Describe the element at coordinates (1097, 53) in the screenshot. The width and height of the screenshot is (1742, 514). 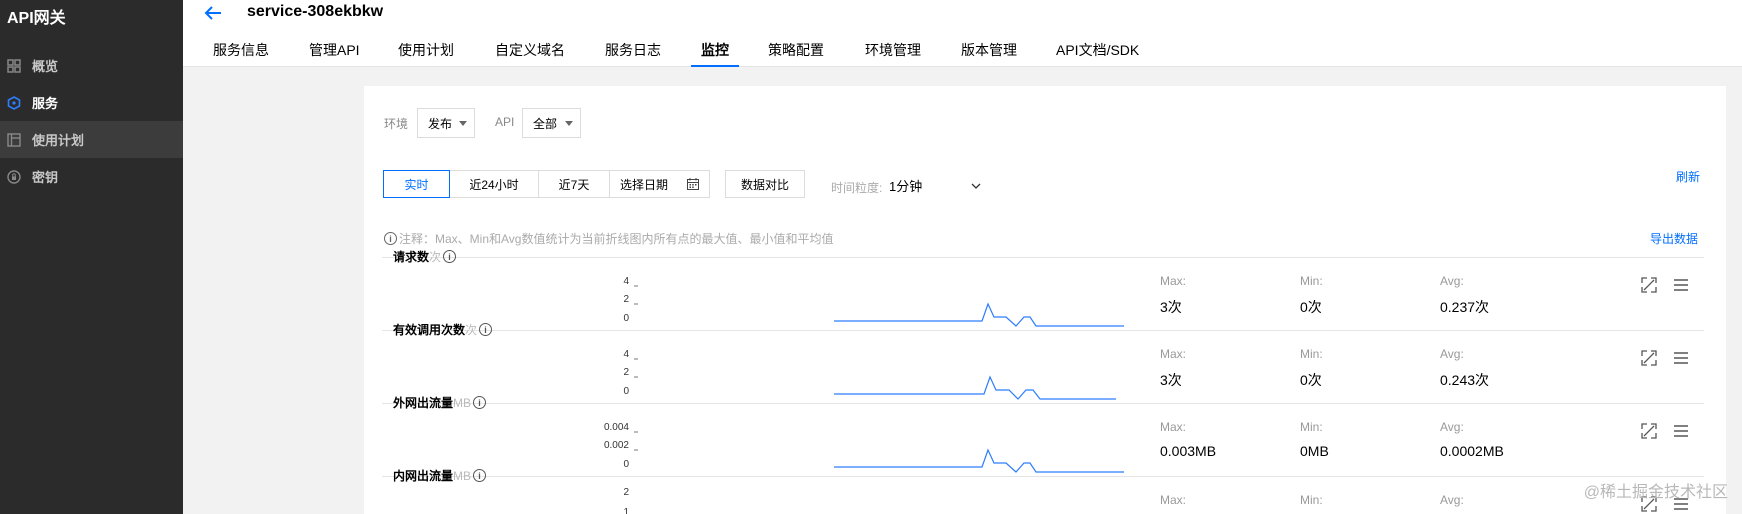
I see `tab-api-doc: API文档/SDK` at that location.